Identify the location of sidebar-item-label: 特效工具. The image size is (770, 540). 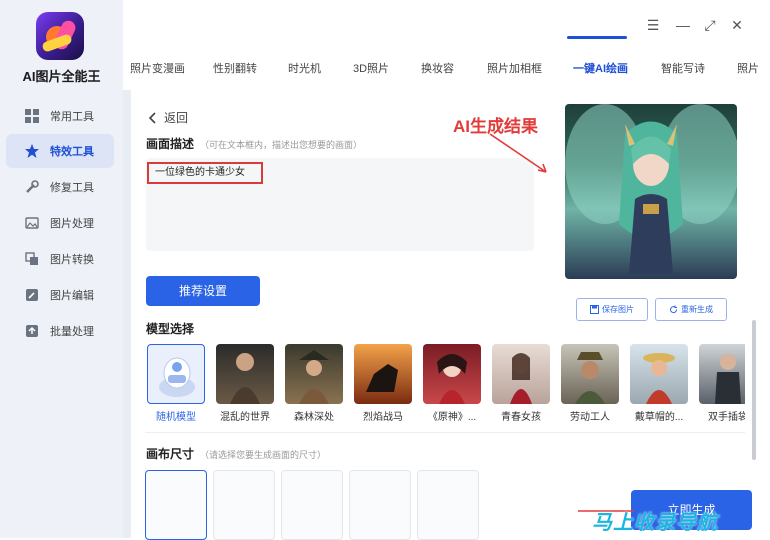
(72, 152).